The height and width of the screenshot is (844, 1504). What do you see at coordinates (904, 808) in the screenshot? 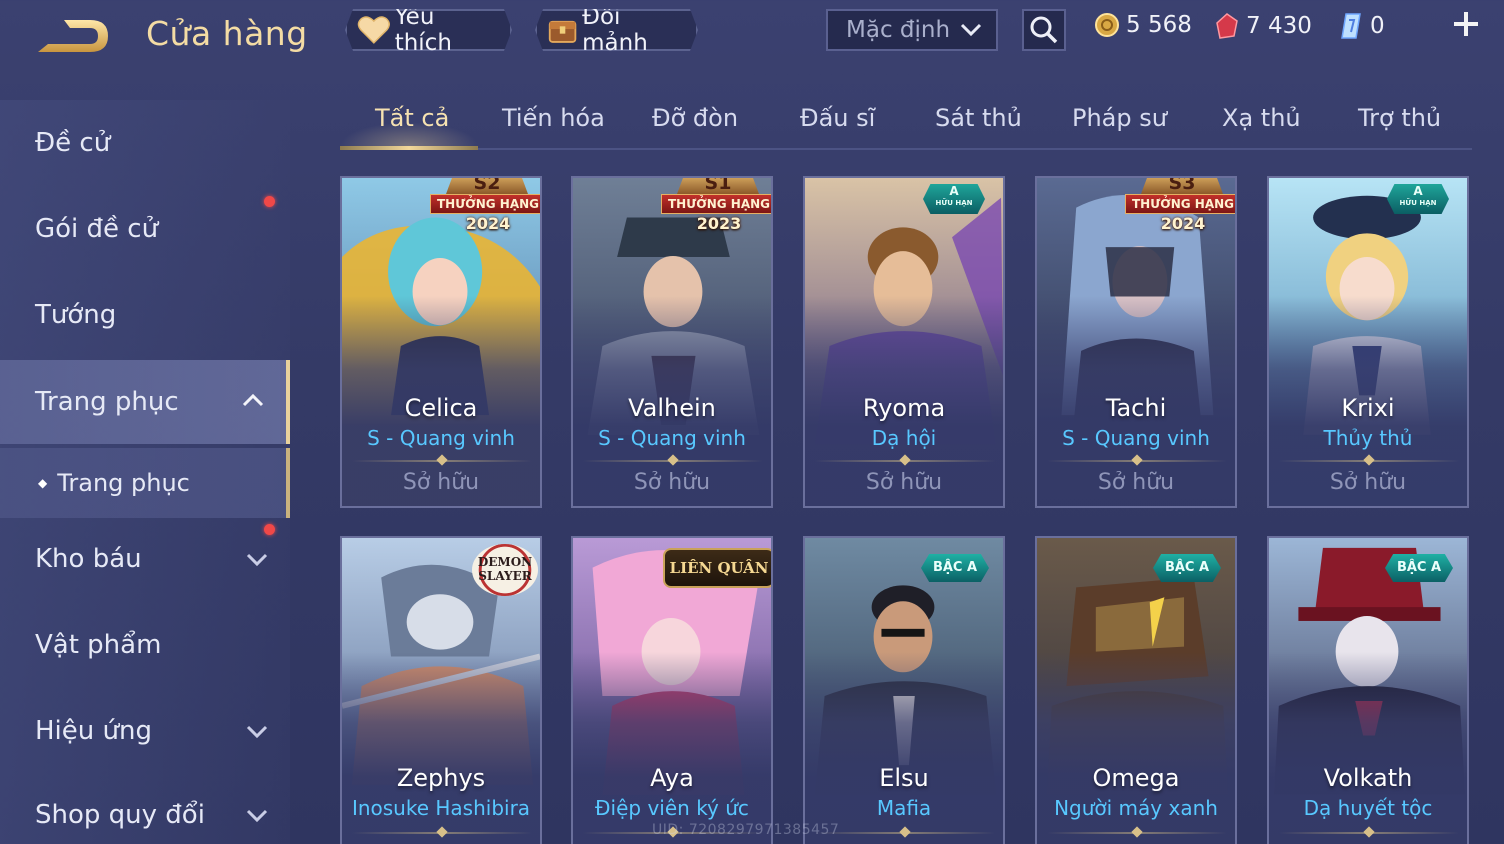
I see `skin-name: Mafia` at bounding box center [904, 808].